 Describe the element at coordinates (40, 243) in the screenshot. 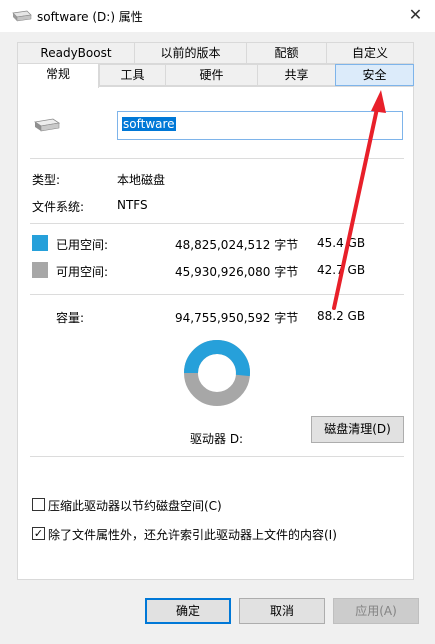

I see `used-space-swatch` at that location.